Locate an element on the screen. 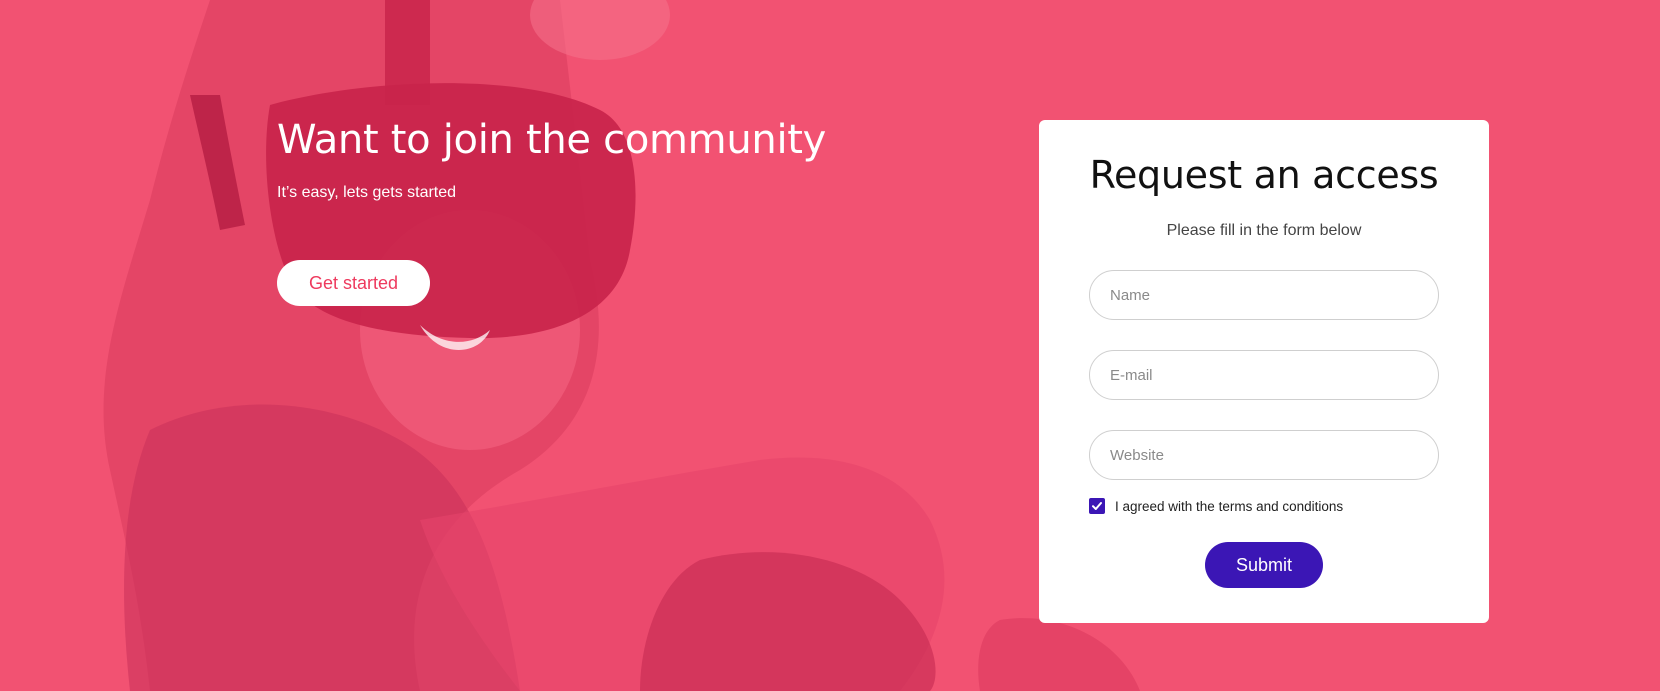 This screenshot has width=1660, height=691. checkmark-icon is located at coordinates (1097, 506).